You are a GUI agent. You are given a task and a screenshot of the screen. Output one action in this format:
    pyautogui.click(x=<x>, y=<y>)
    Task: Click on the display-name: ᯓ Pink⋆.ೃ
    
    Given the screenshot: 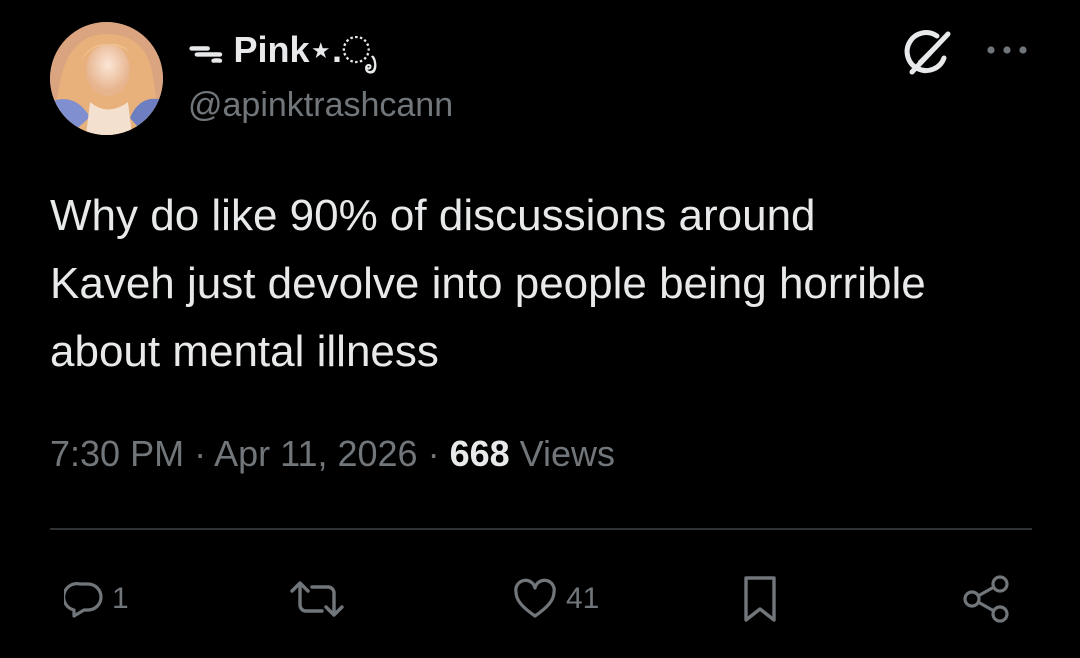 What is the action you would take?
    pyautogui.click(x=282, y=50)
    